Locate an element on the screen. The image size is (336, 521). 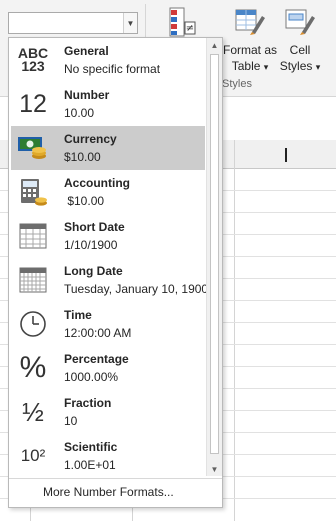
cell-styles-caret: ▾ is located at coordinates (318, 67).